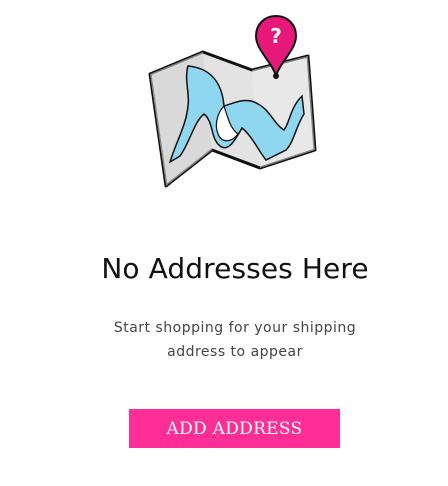  Describe the element at coordinates (276, 36) in the screenshot. I see `pin-question-mark: ?` at that location.